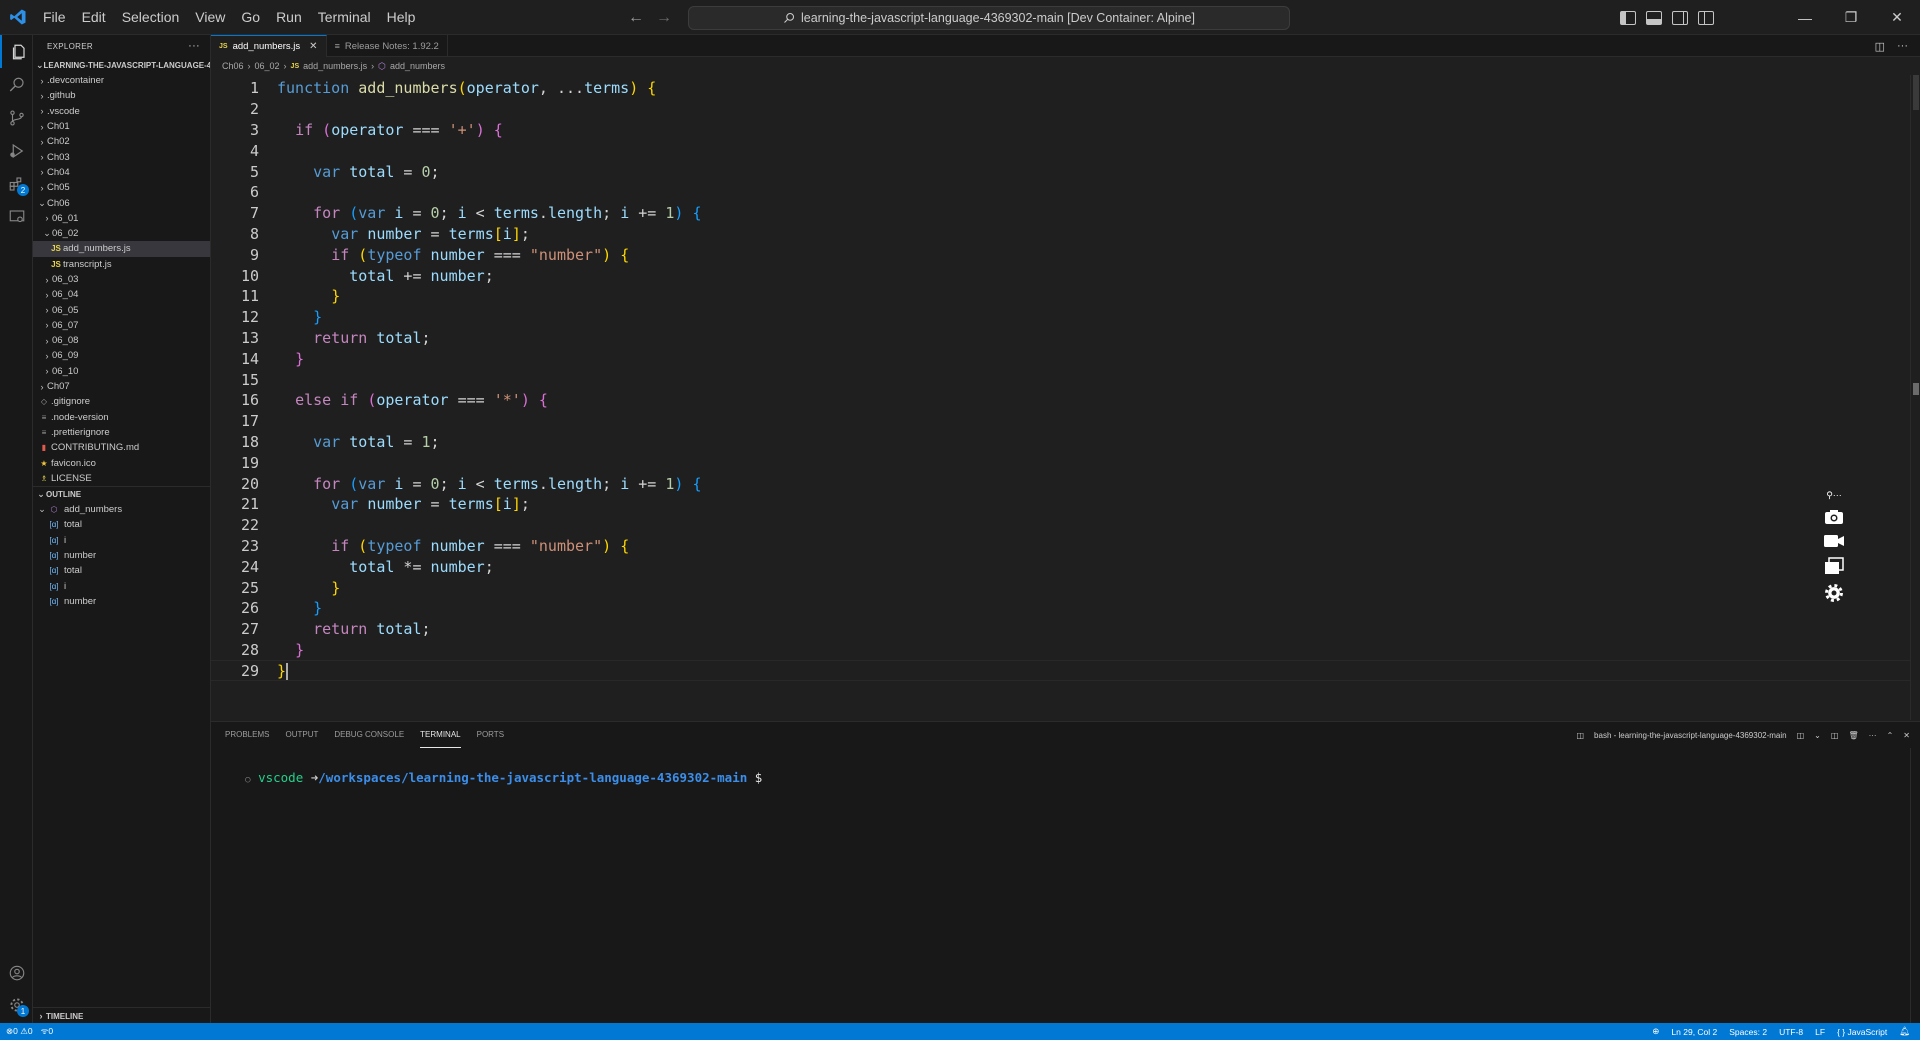  Describe the element at coordinates (121, 524) in the screenshot. I see `outline-item: [ɑ] total` at that location.